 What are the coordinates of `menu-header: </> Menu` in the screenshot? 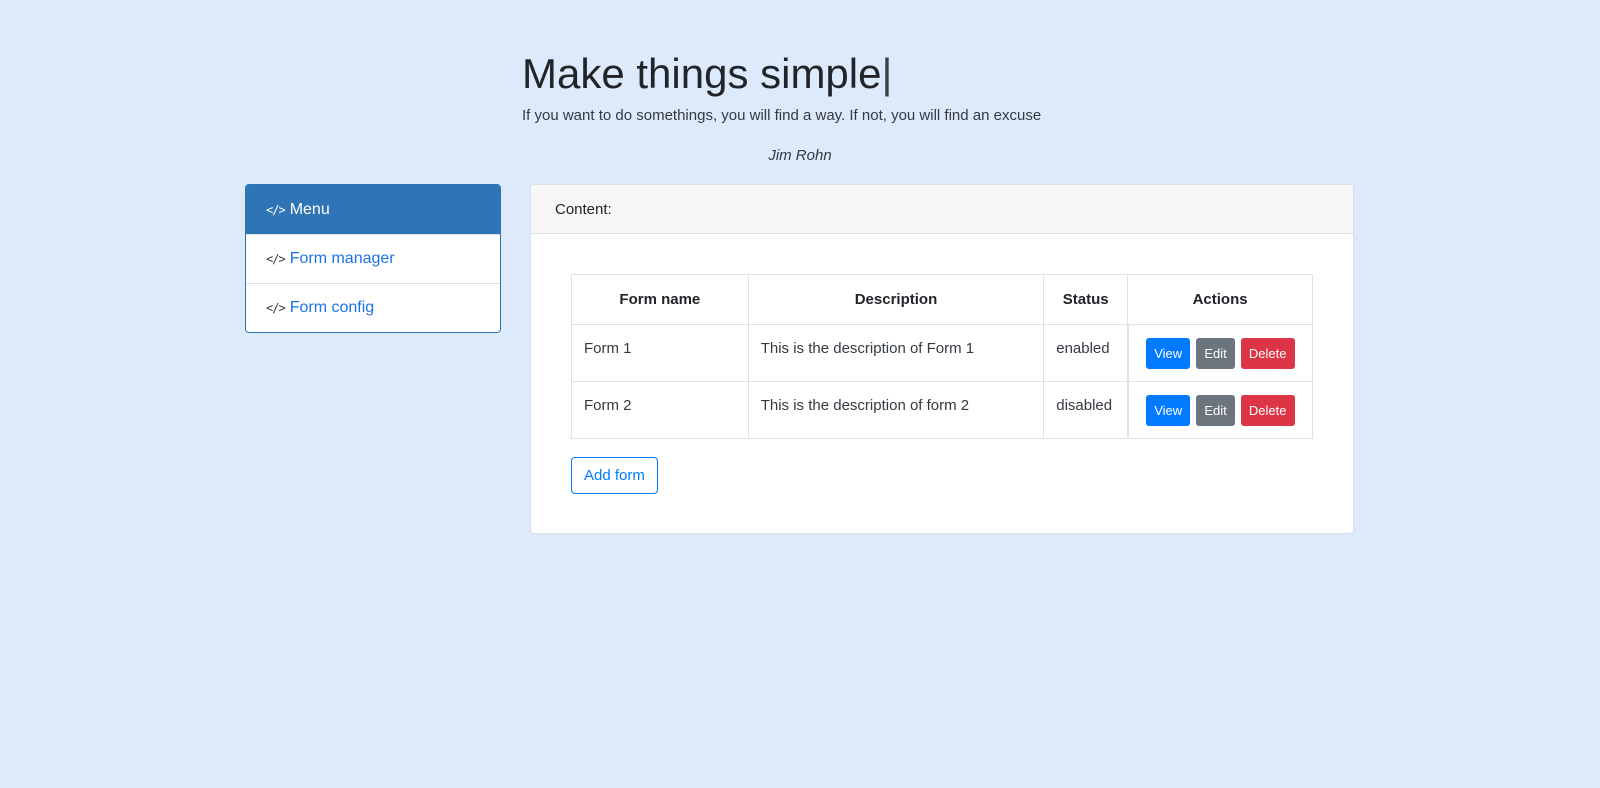 It's located at (373, 209).